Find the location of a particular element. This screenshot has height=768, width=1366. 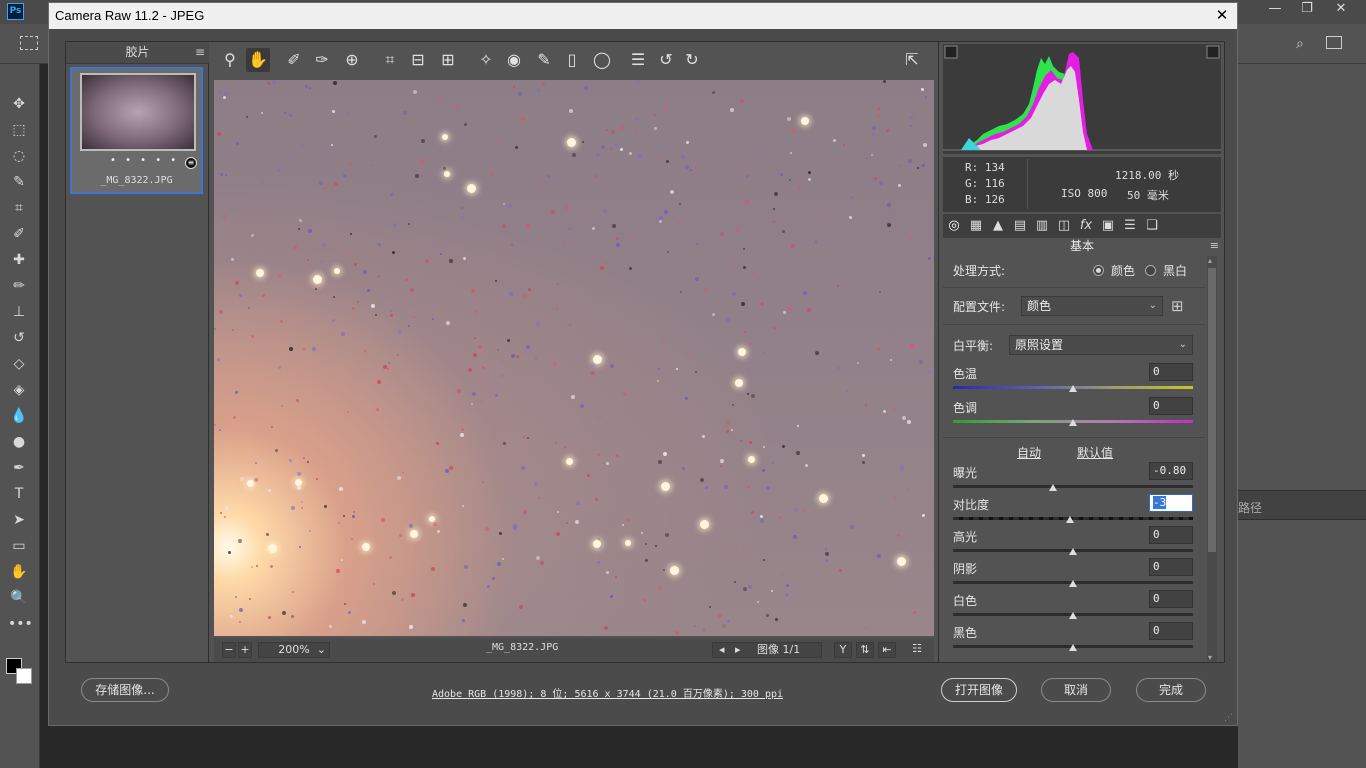

background-color-swatch is located at coordinates (24, 676).